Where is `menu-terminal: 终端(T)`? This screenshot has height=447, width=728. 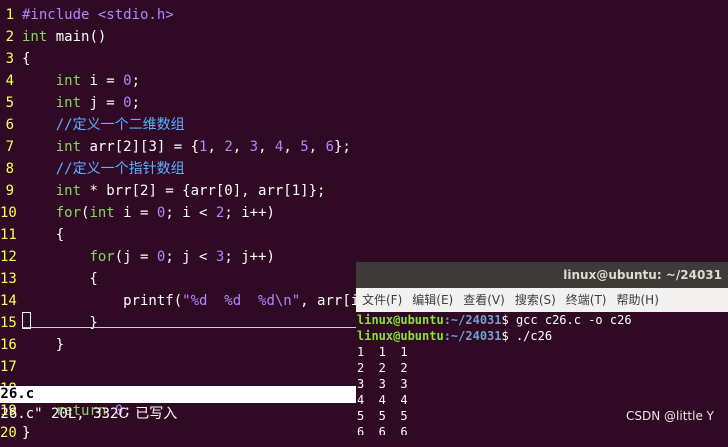
menu-terminal: 终端(T) is located at coordinates (586, 300).